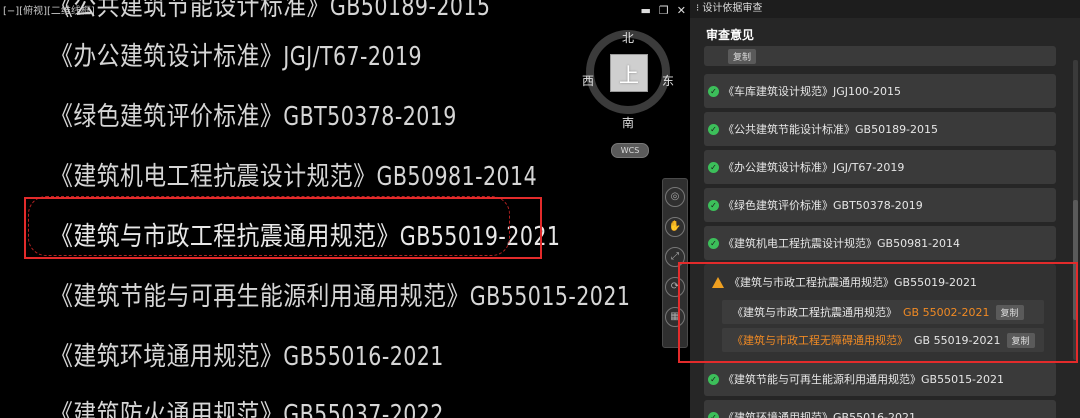 Image resolution: width=1080 pixels, height=418 pixels. I want to click on list-item-text: 《建筑节能与可再生能源利用通用规范》GB55015-2021, so click(864, 379).